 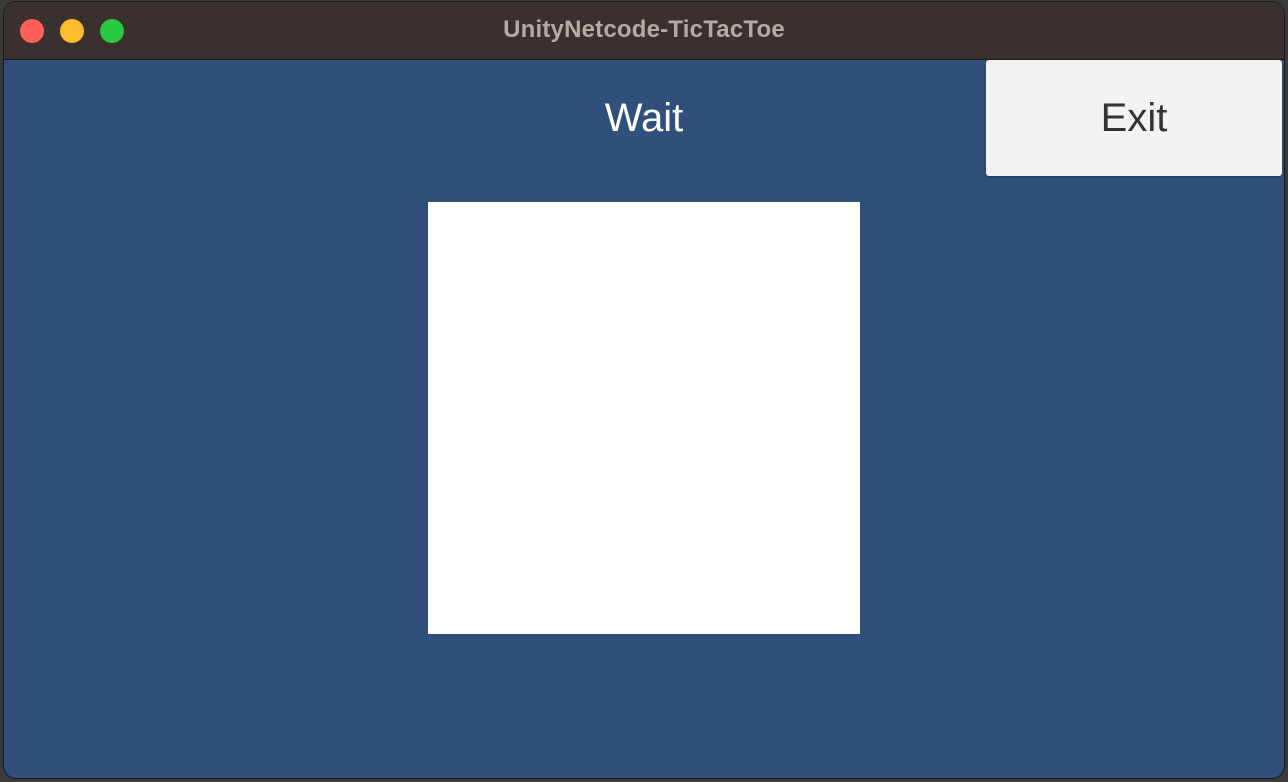 I want to click on title-bar: UnityNetcode-TicTacToe, so click(x=644, y=31).